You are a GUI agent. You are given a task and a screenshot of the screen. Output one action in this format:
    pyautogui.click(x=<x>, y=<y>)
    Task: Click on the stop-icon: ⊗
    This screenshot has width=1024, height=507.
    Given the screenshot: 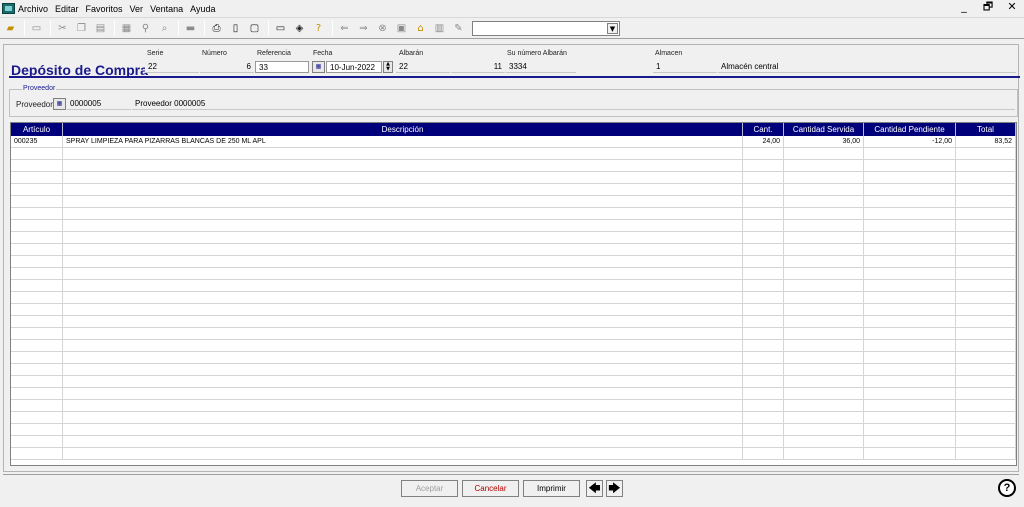 What is the action you would take?
    pyautogui.click(x=382, y=28)
    